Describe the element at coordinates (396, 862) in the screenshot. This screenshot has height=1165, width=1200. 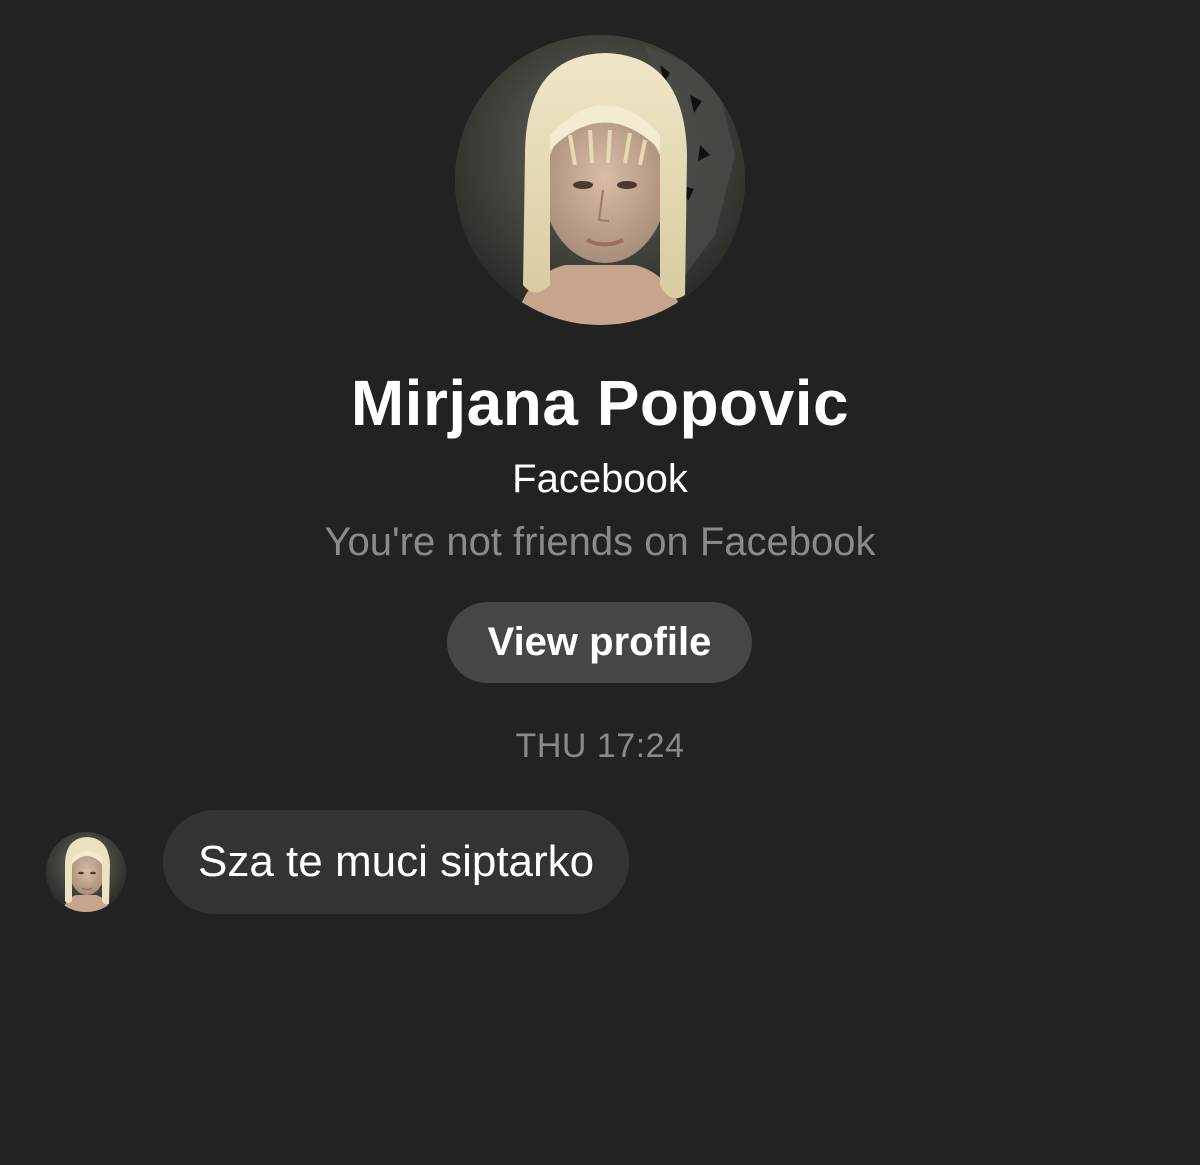
I see `message-bubble: Sza te muci siptarko` at that location.